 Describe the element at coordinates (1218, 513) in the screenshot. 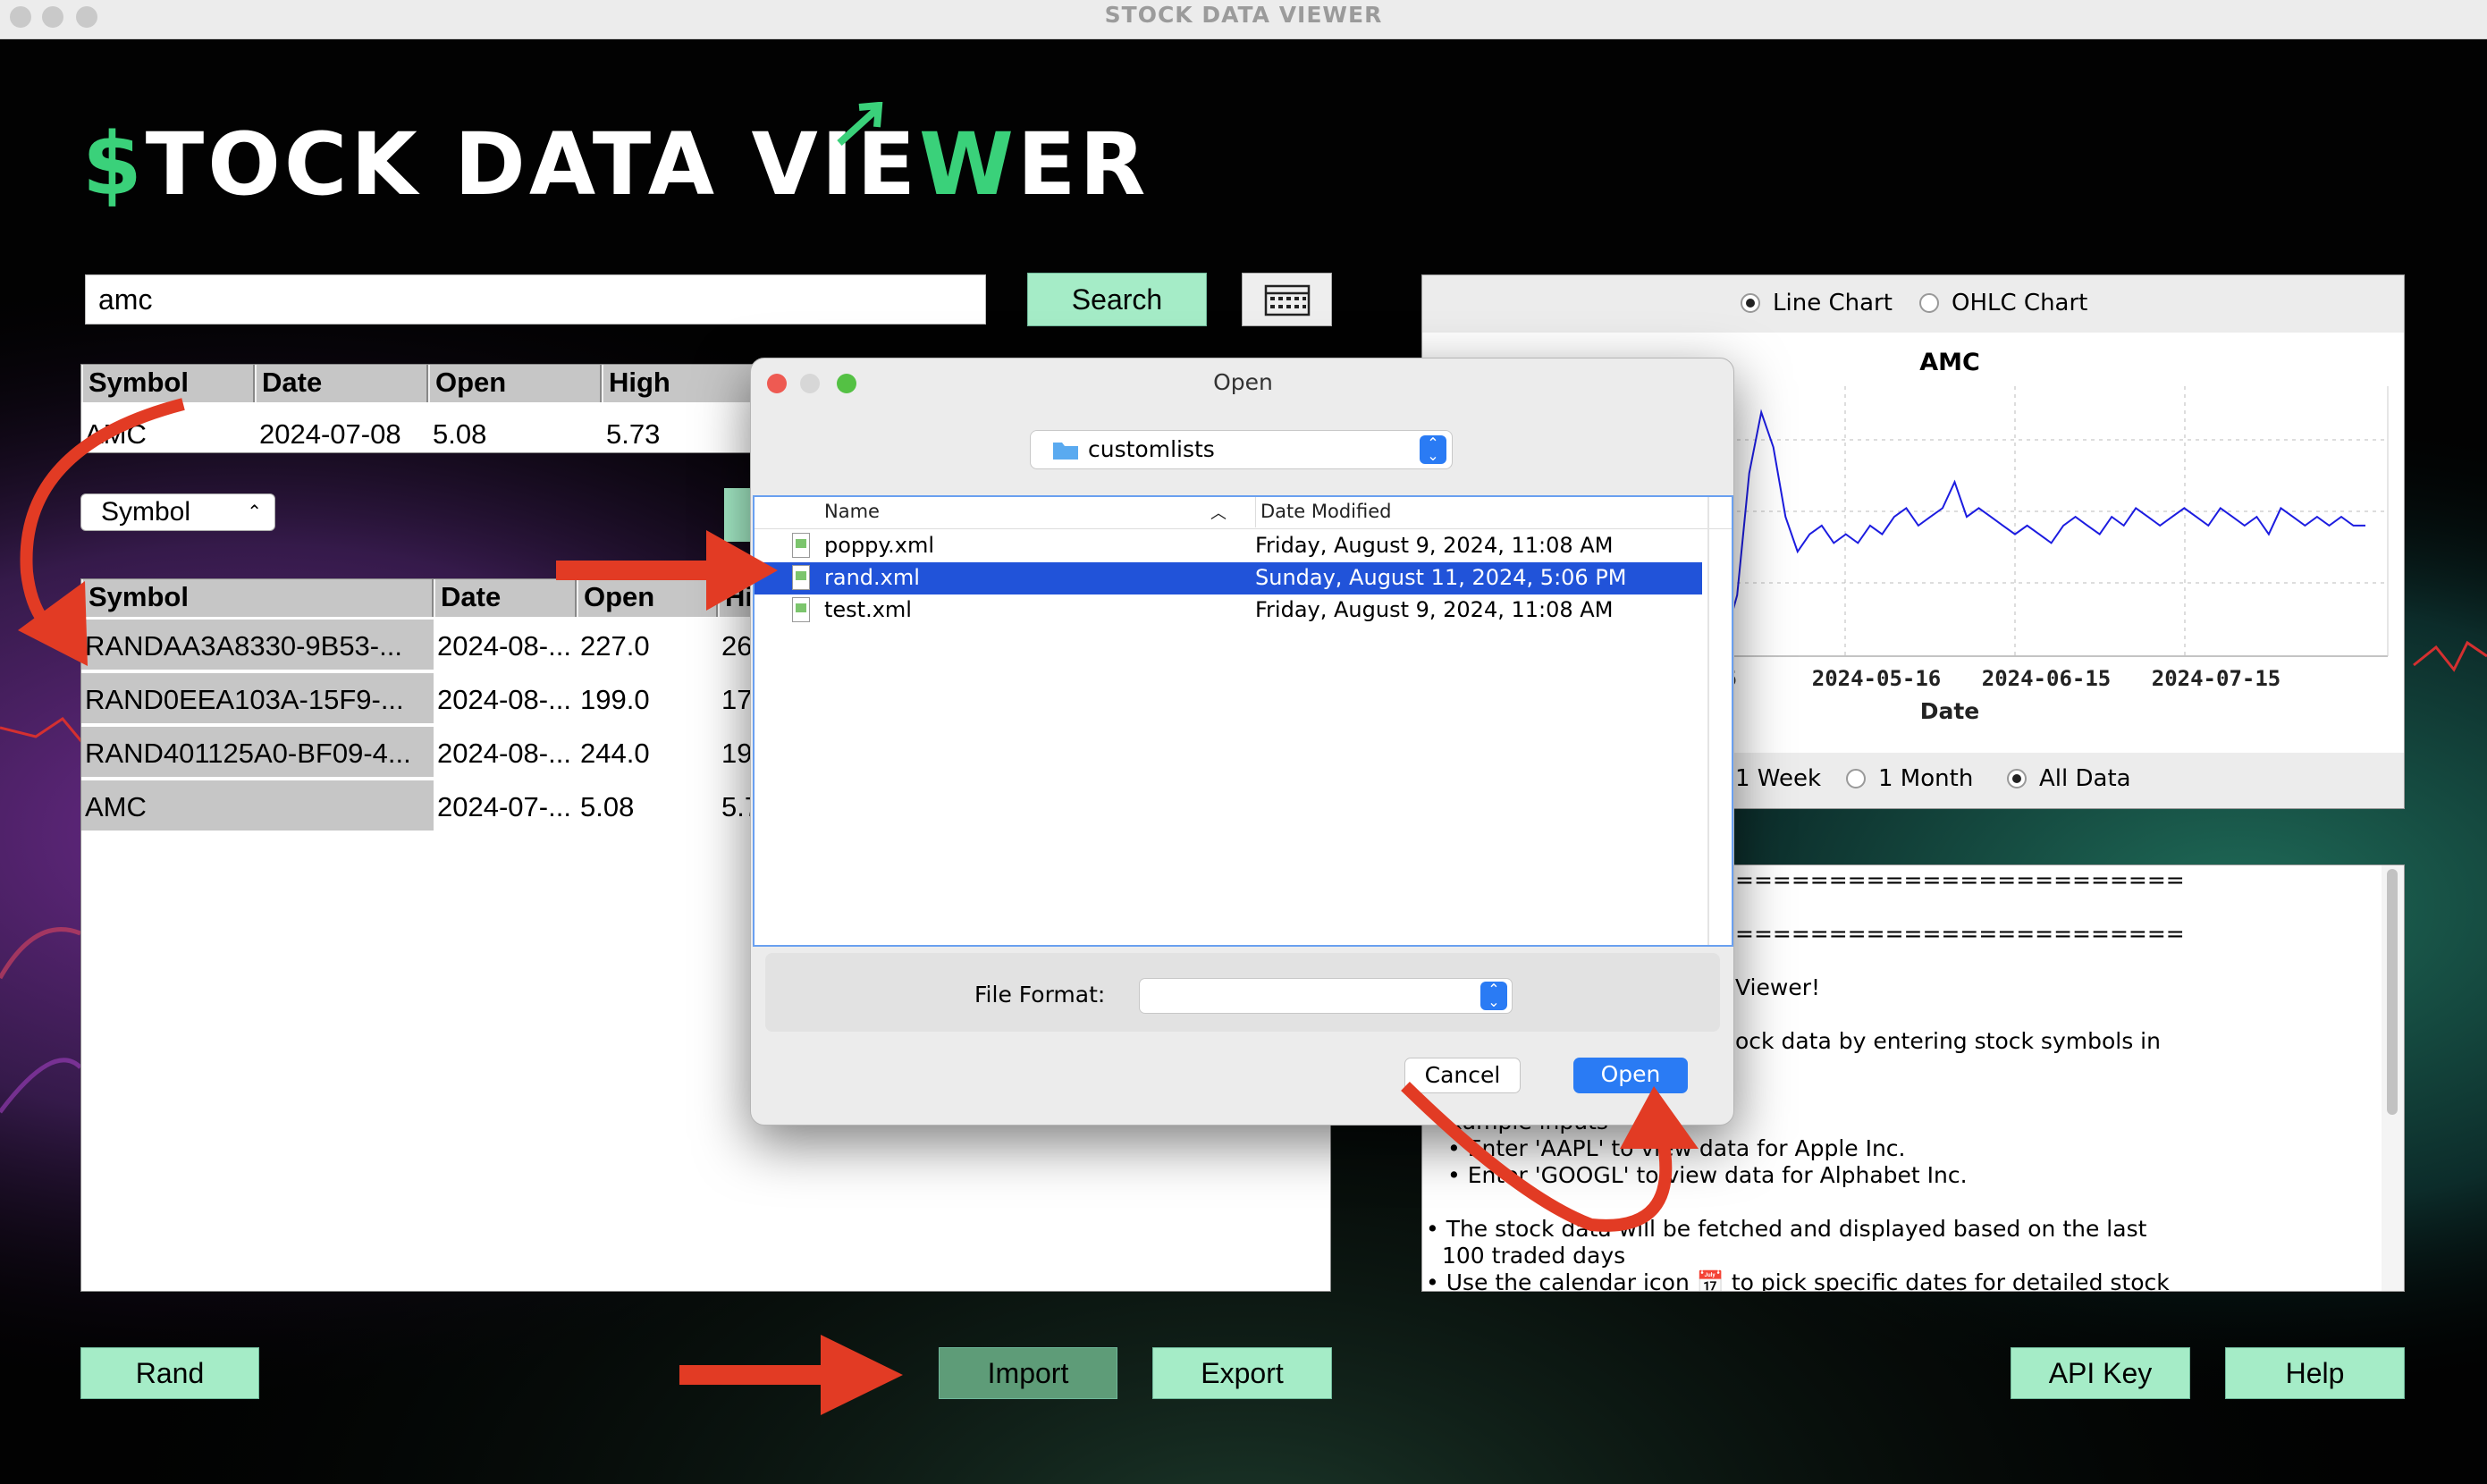

I see `sort-up-chevron-icon: ︿` at that location.